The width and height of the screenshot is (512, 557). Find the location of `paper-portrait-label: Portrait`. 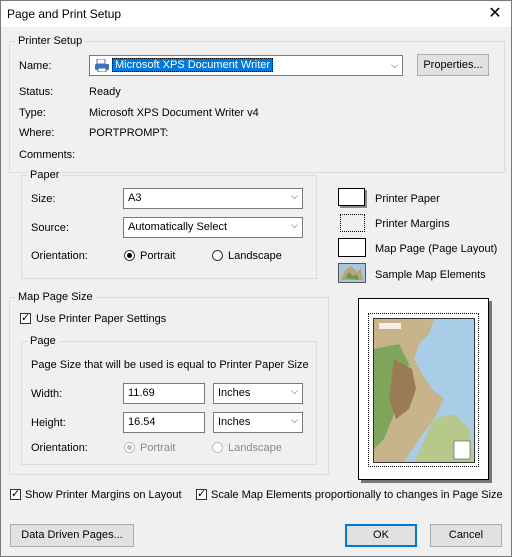

paper-portrait-label: Portrait is located at coordinates (157, 256).